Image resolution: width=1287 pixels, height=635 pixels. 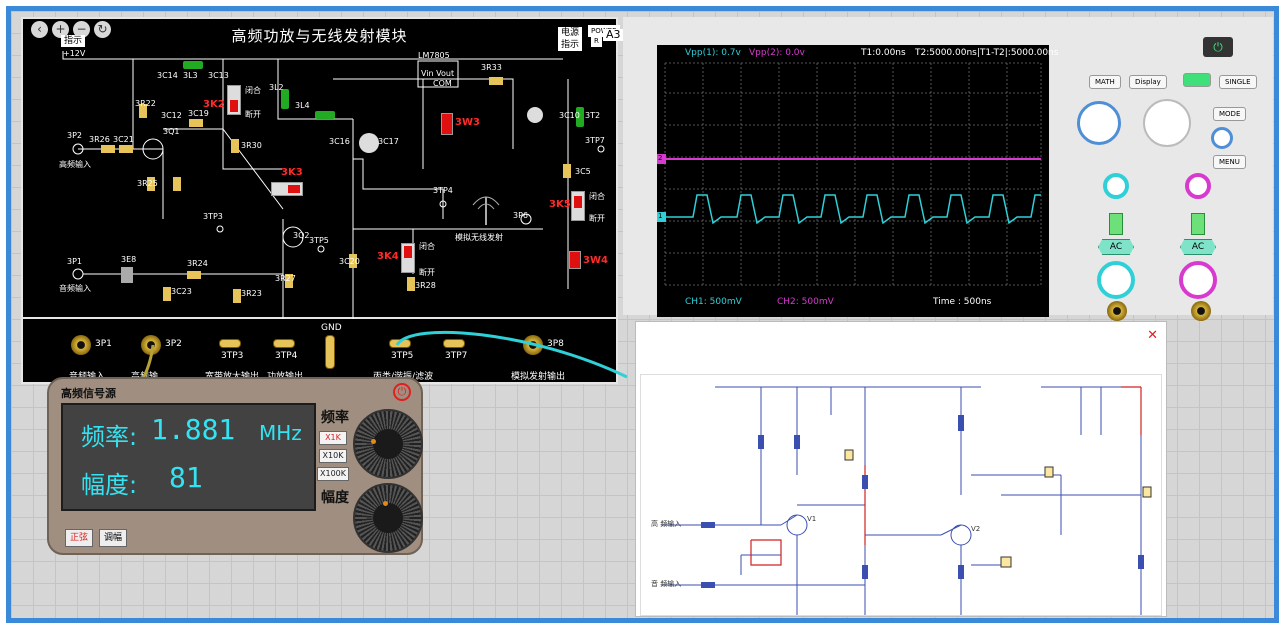 What do you see at coordinates (1198, 186) in the screenshot?
I see `ch2-position-knob` at bounding box center [1198, 186].